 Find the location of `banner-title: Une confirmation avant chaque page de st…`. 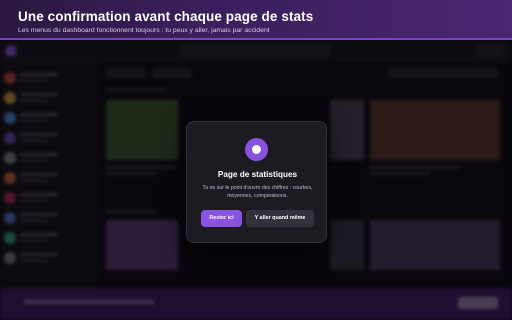

banner-title: Une confirmation avant chaque page de st… is located at coordinates (166, 16).